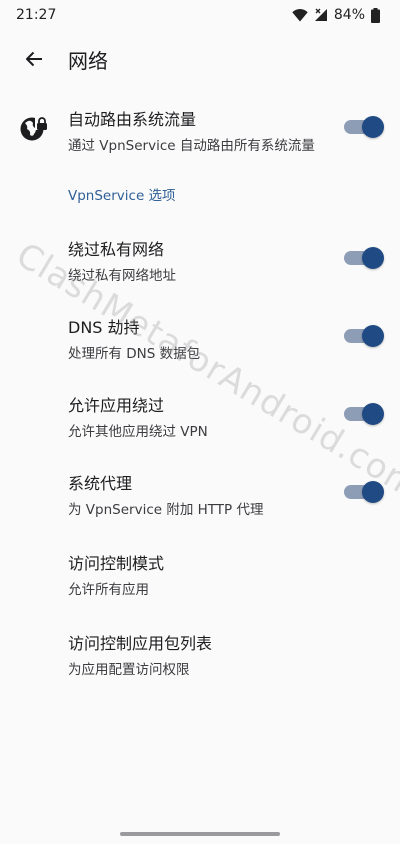 Image resolution: width=400 pixels, height=844 pixels. What do you see at coordinates (122, 276) in the screenshot?
I see `setting-summary: 绕过私有网络地址` at bounding box center [122, 276].